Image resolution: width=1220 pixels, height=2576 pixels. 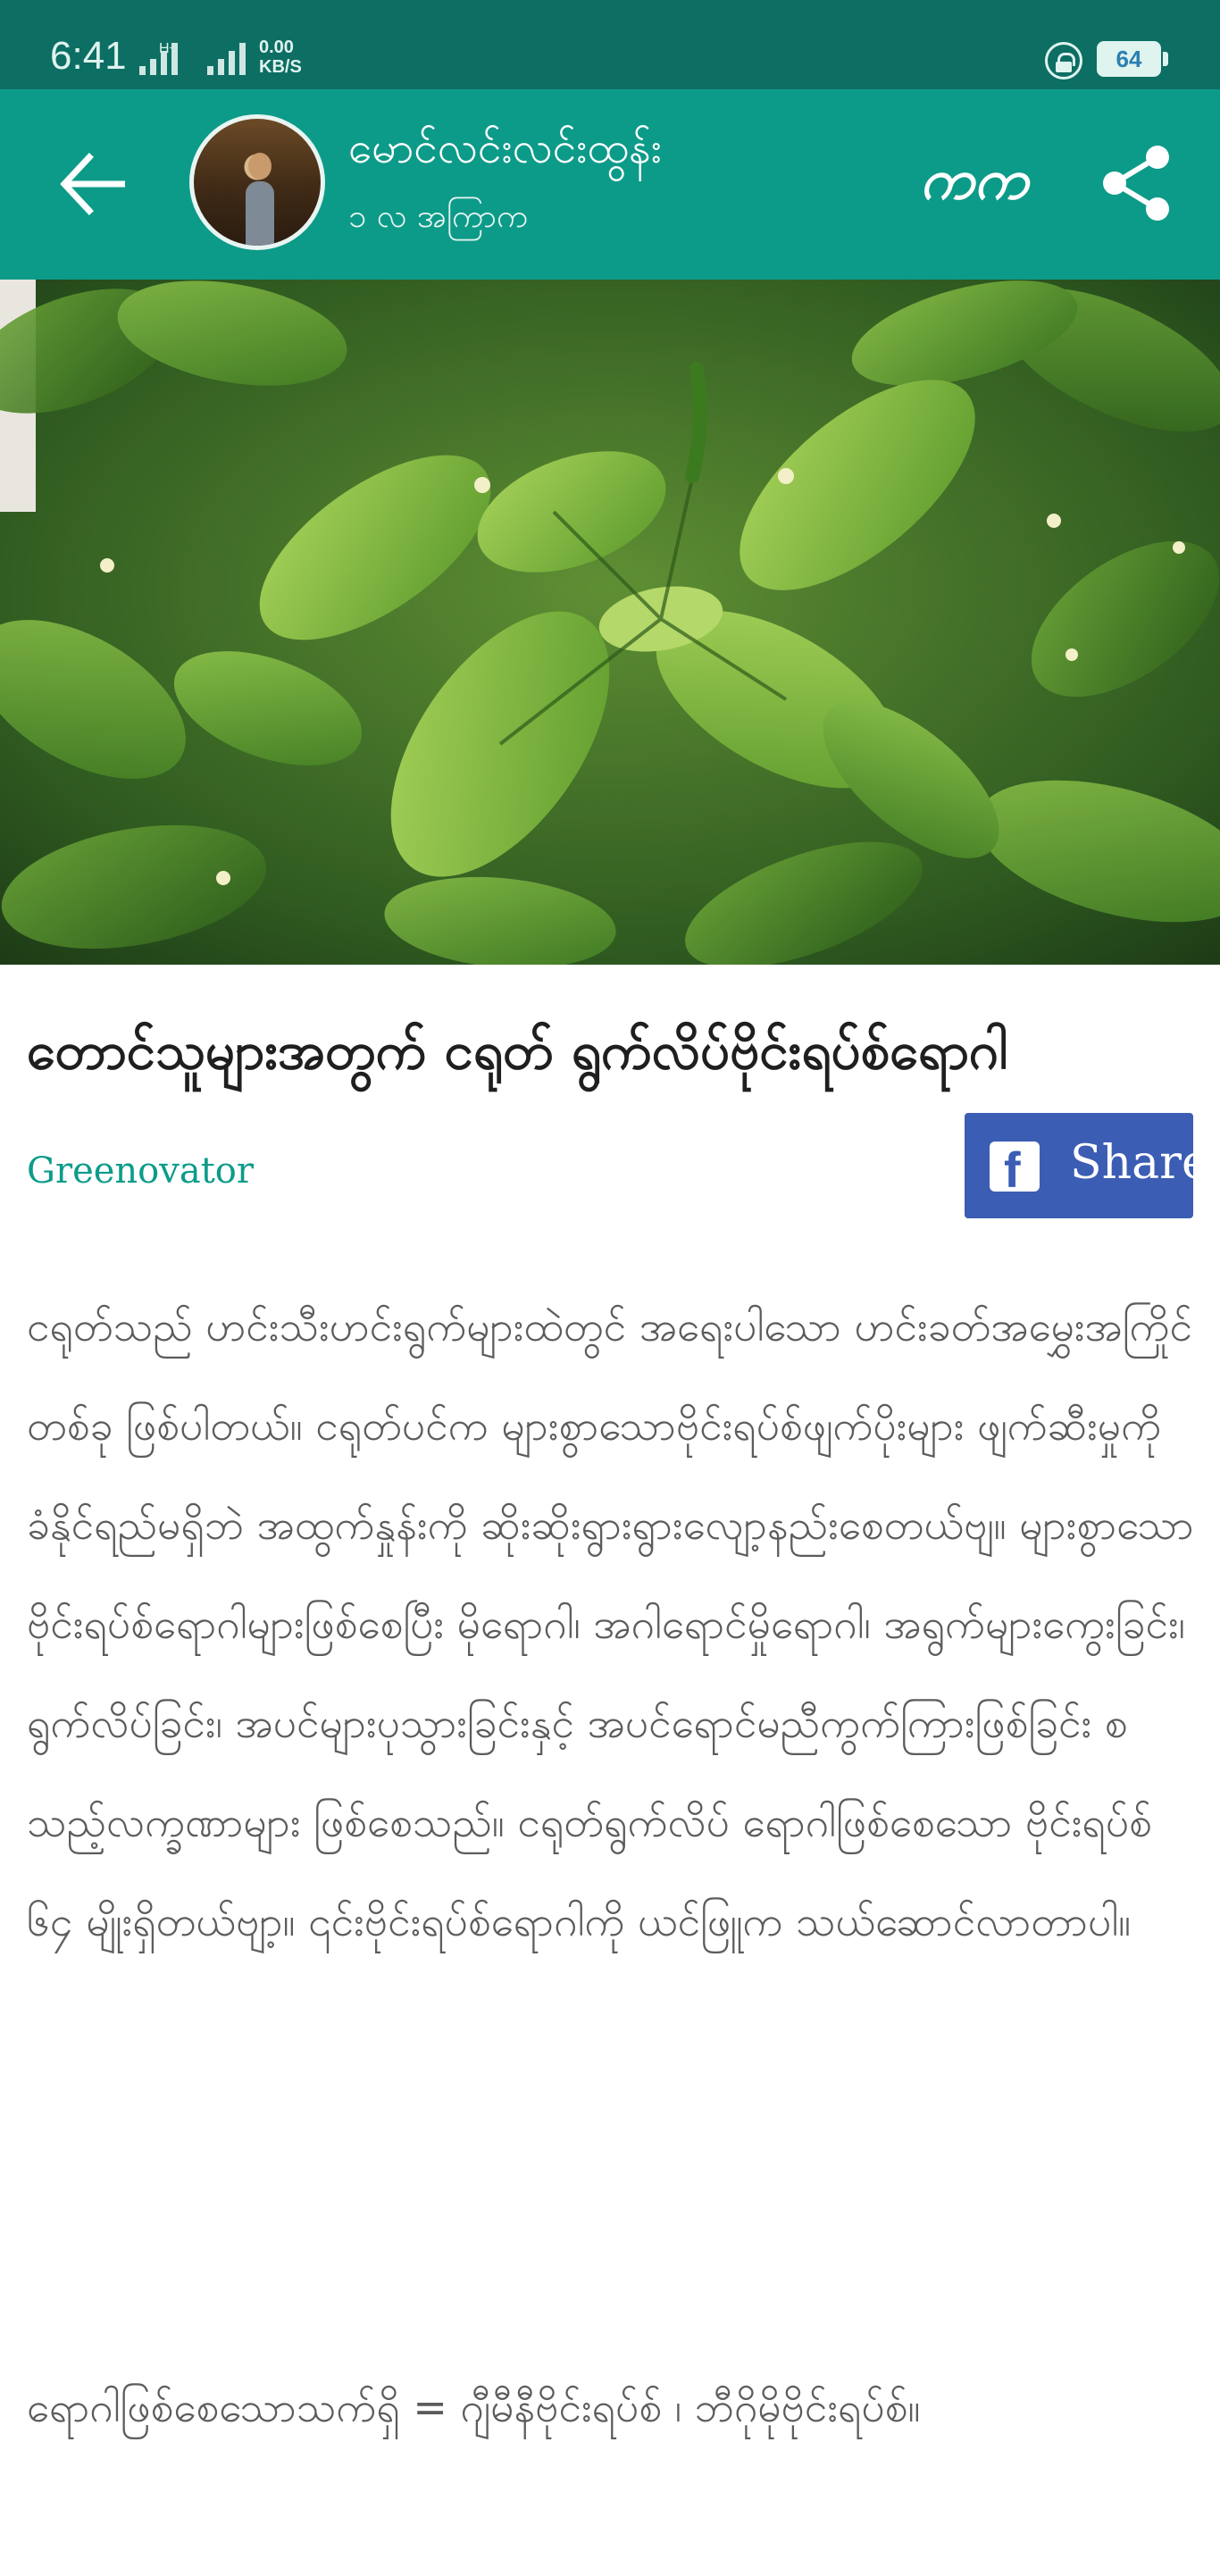 I want to click on post-time: ၁ လ အကြာက, so click(x=438, y=217).